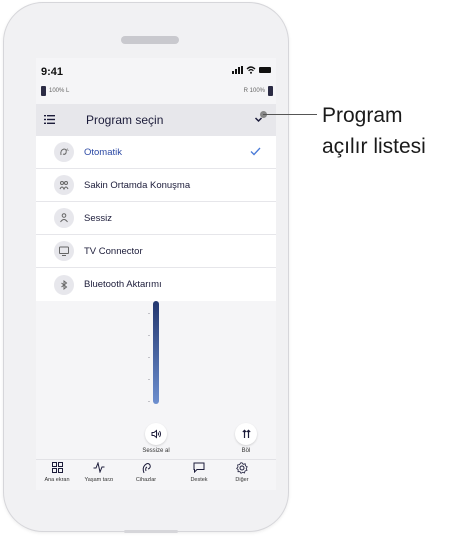 The image size is (464, 537). Describe the element at coordinates (67, 149) in the screenshot. I see `svg-text: A` at that location.